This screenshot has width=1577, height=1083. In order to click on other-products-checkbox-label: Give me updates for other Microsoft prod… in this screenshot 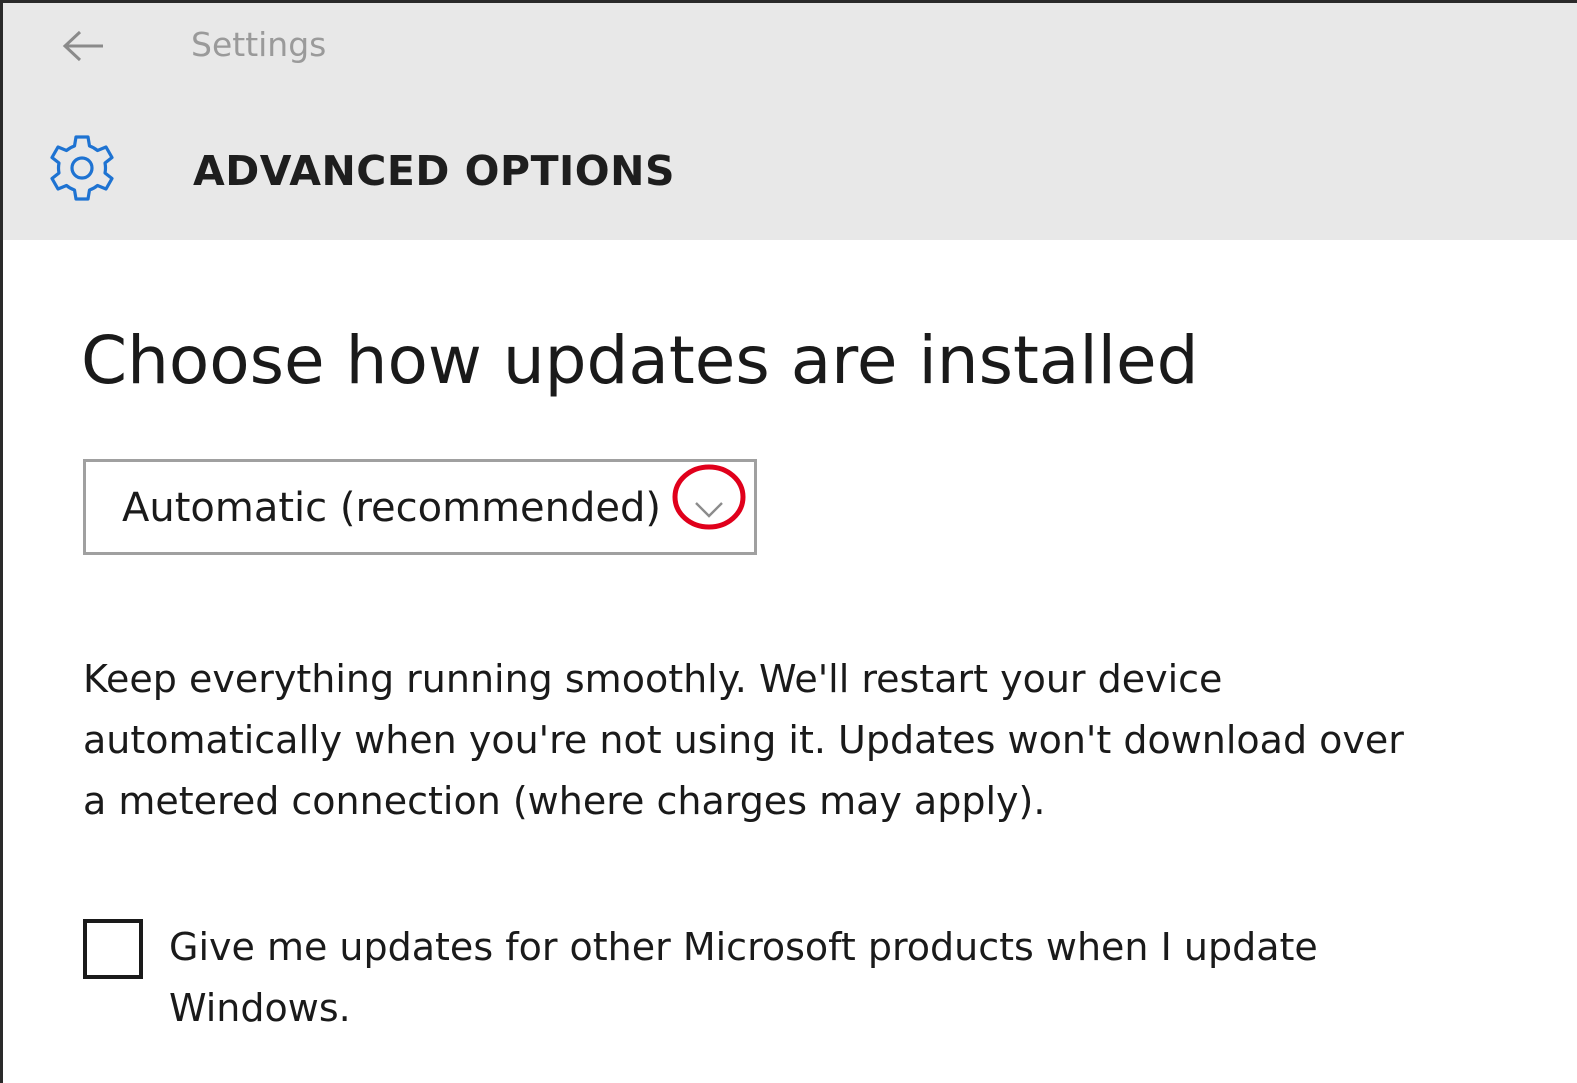, I will do `click(799, 978)`.